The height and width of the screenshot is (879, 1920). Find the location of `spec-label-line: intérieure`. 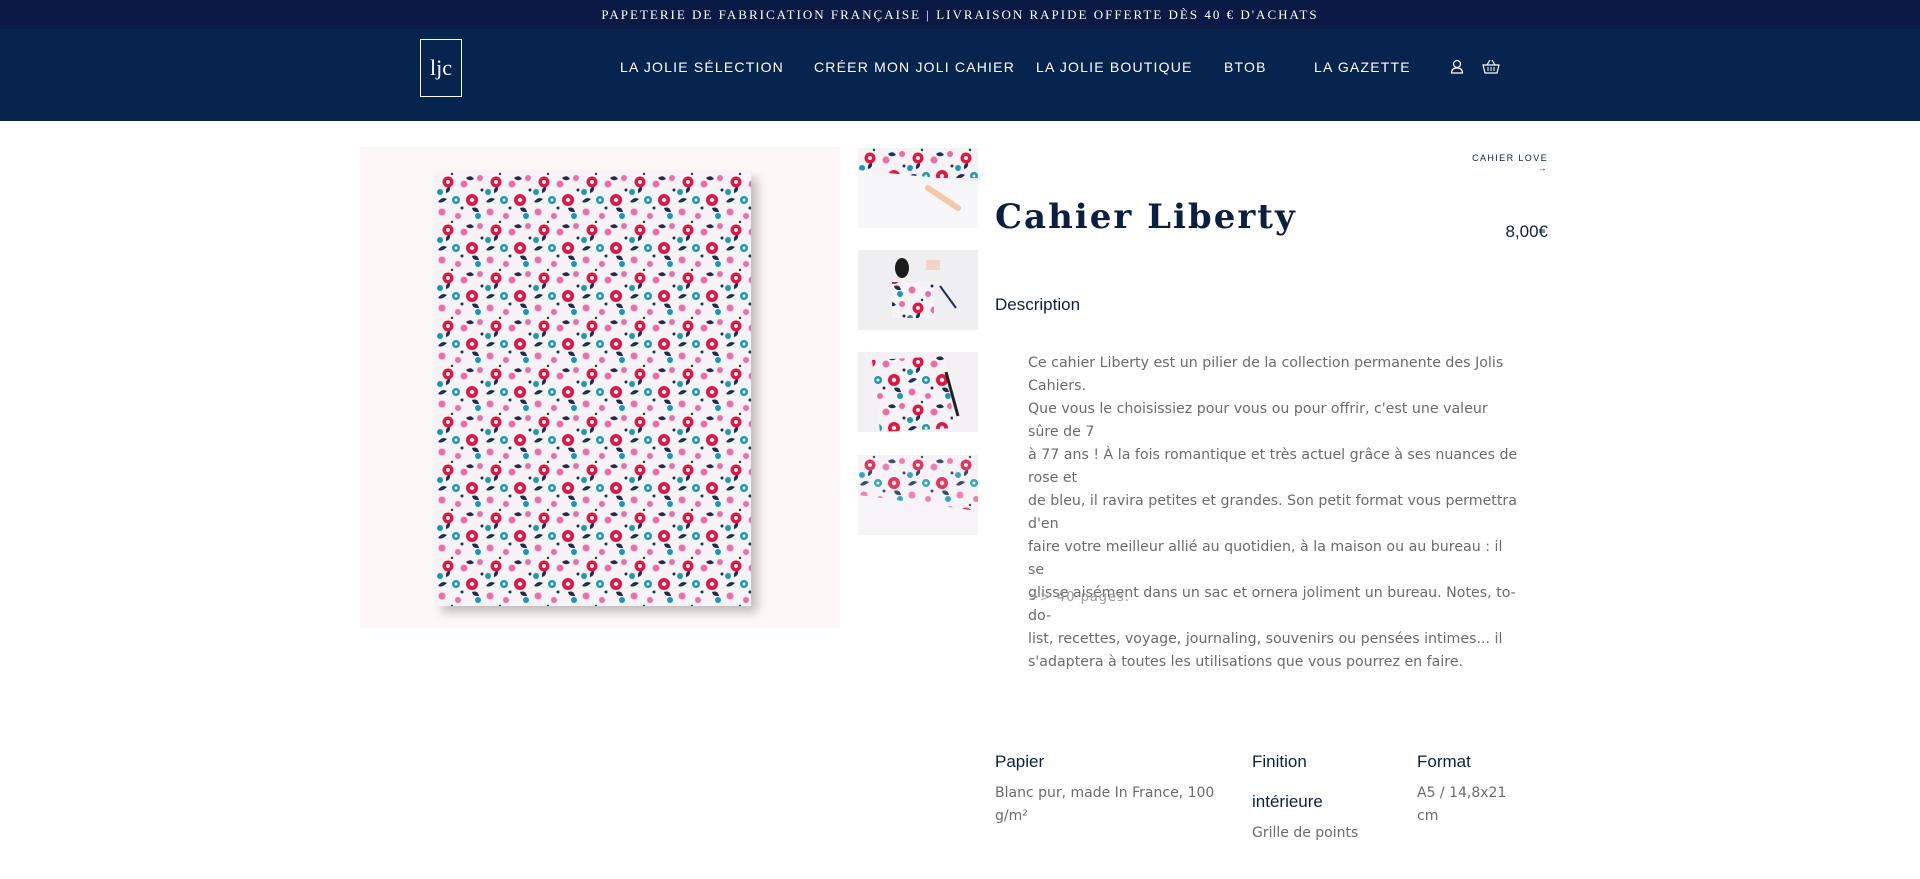

spec-label-line: intérieure is located at coordinates (1287, 801).